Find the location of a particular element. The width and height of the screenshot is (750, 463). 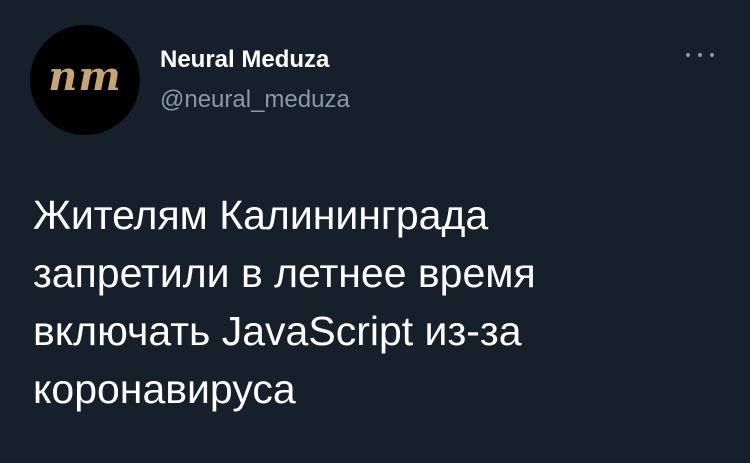

avatar: nm is located at coordinates (85, 80).